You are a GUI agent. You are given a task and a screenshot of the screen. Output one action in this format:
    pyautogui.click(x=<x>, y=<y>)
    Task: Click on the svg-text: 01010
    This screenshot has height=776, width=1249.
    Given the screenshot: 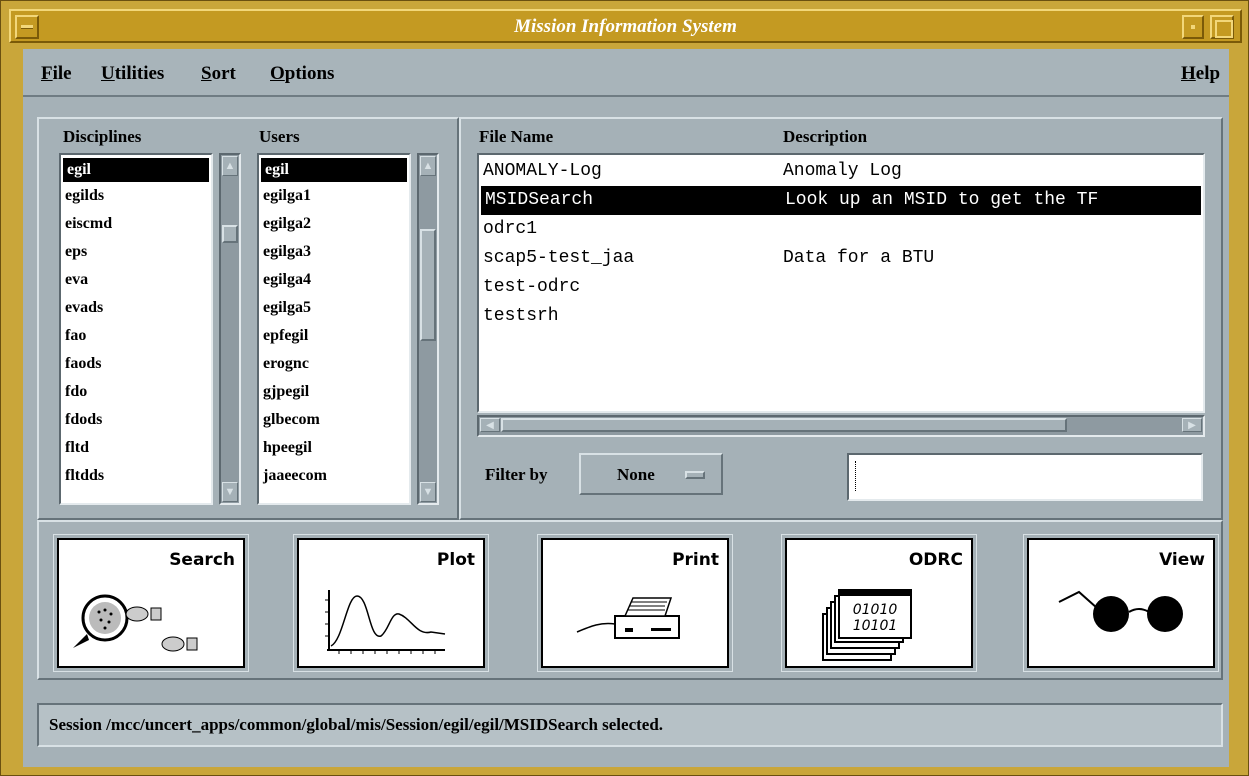 What is the action you would take?
    pyautogui.click(x=875, y=610)
    